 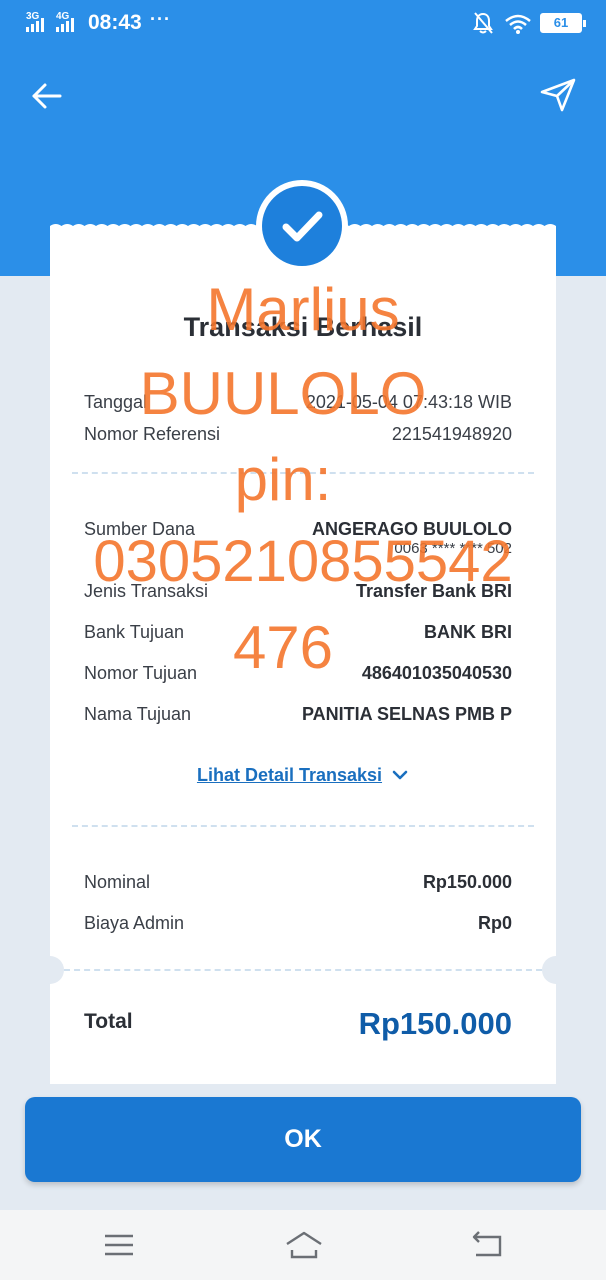 I want to click on status-bar: 3G 4G 08:43 ··· 61, so click(x=303, y=24).